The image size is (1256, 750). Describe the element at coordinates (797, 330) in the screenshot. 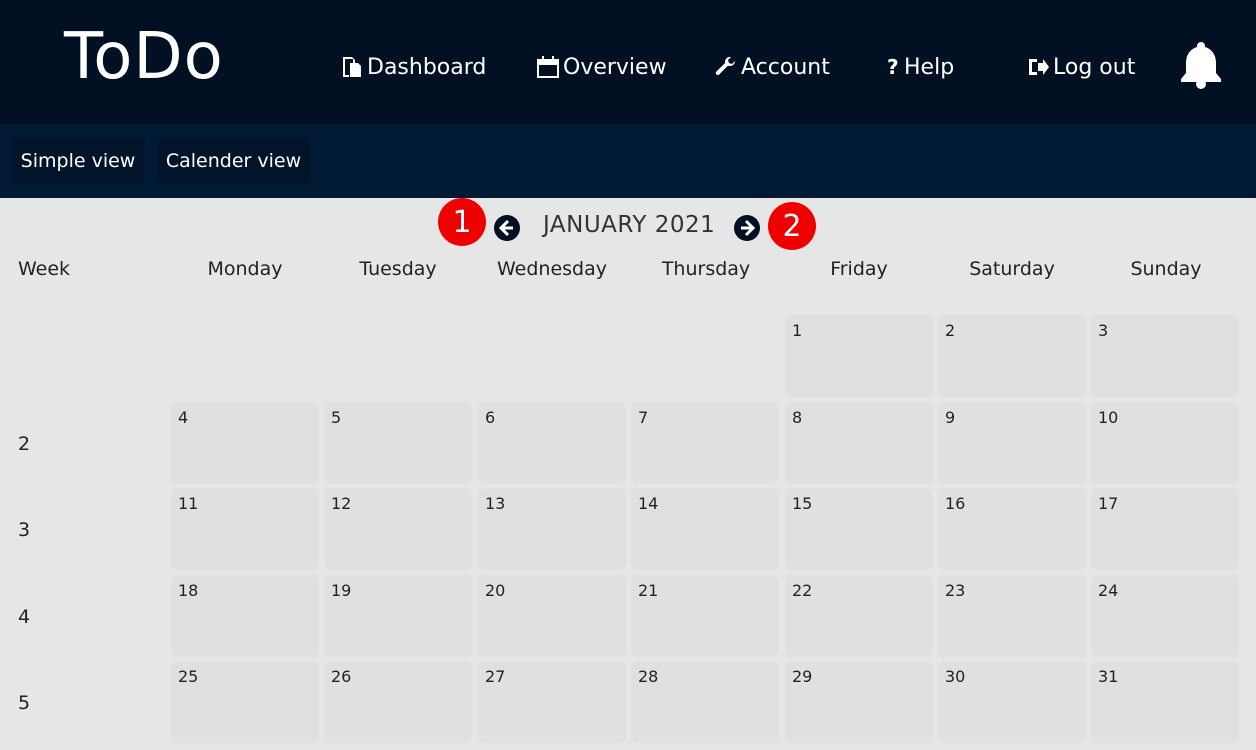

I see `day-number: 1` at that location.